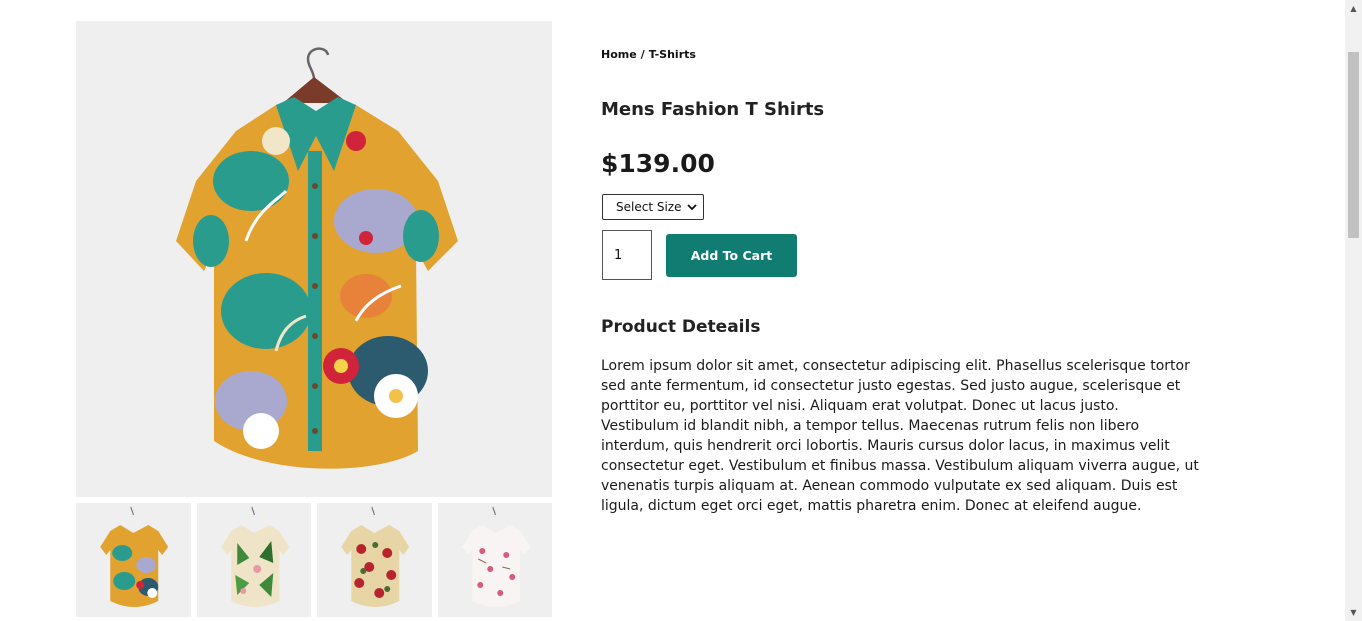 This screenshot has height=621, width=1362. What do you see at coordinates (1353, 145) in the screenshot?
I see `scrollbar-thumb` at bounding box center [1353, 145].